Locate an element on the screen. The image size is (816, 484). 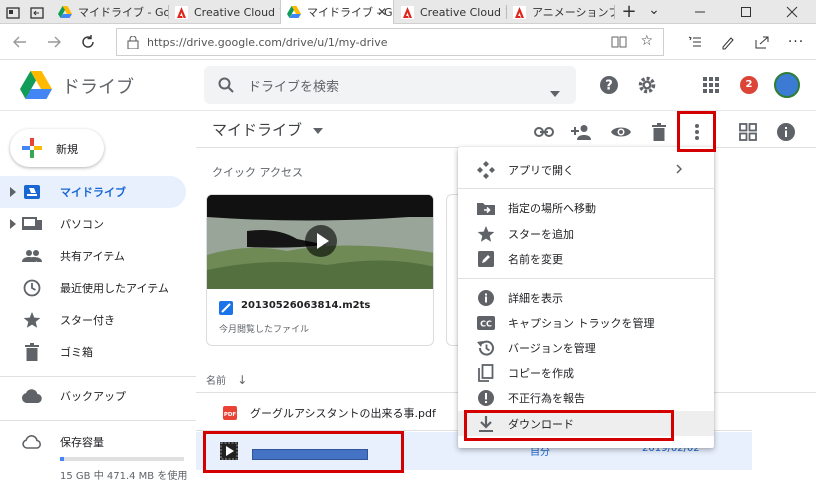
rename-icon is located at coordinates (486, 259).